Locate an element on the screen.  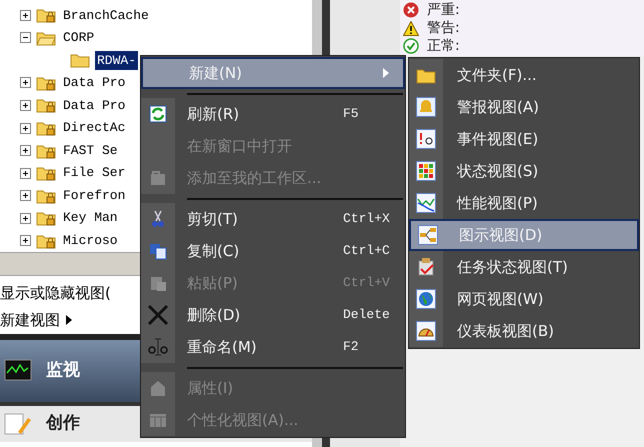
open-folder-icon is located at coordinates (46, 38).